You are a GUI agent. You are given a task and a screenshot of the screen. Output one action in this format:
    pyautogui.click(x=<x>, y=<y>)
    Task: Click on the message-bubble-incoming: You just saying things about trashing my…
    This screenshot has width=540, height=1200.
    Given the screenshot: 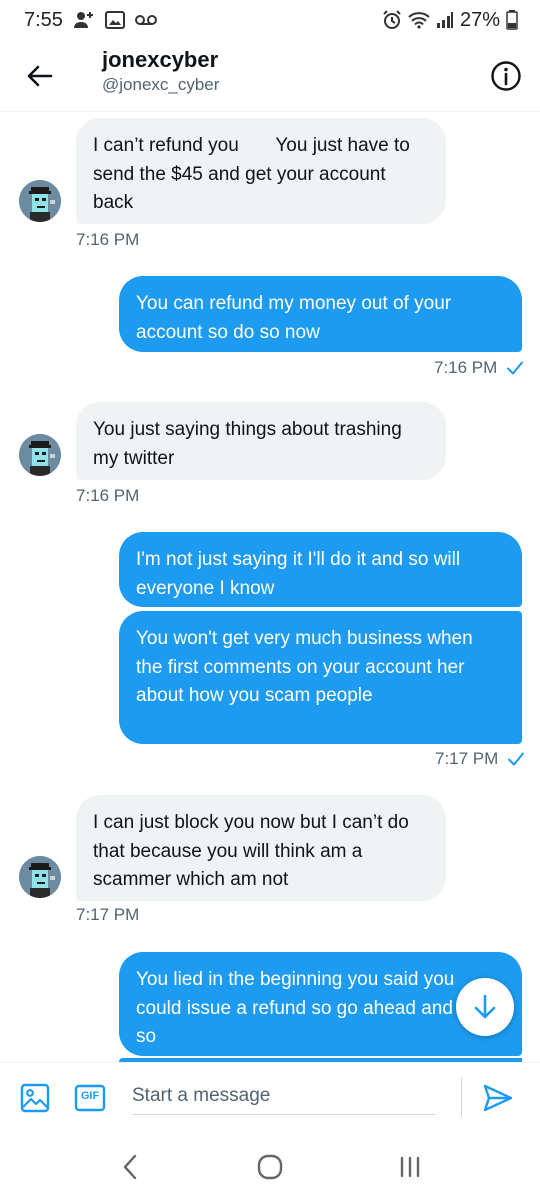 What is the action you would take?
    pyautogui.click(x=261, y=441)
    